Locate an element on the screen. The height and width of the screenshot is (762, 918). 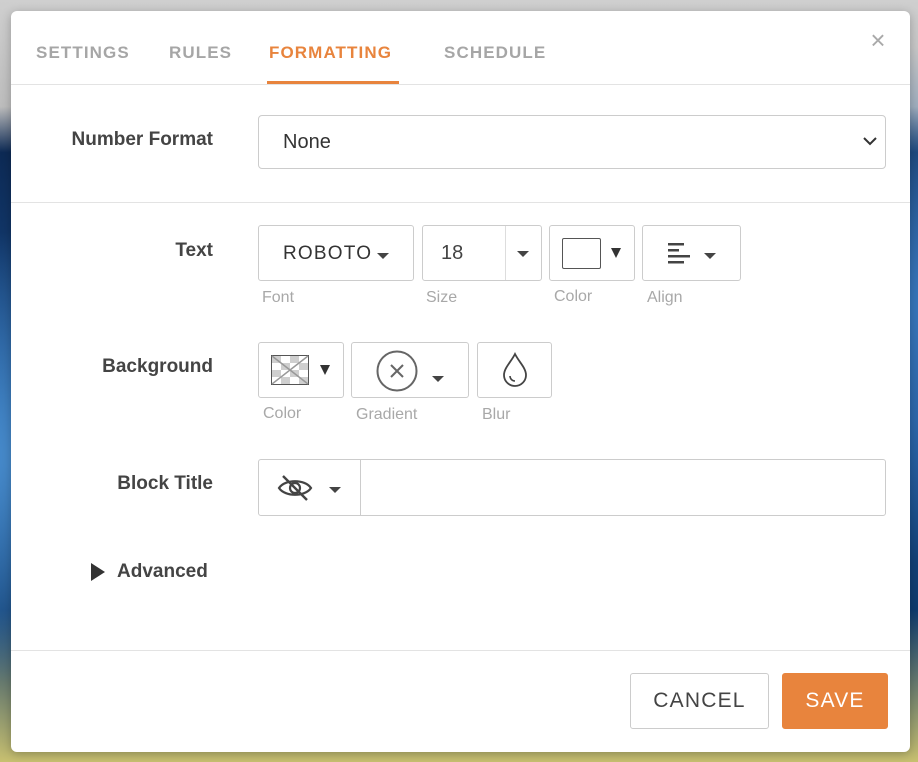
blur-button is located at coordinates (514, 370).